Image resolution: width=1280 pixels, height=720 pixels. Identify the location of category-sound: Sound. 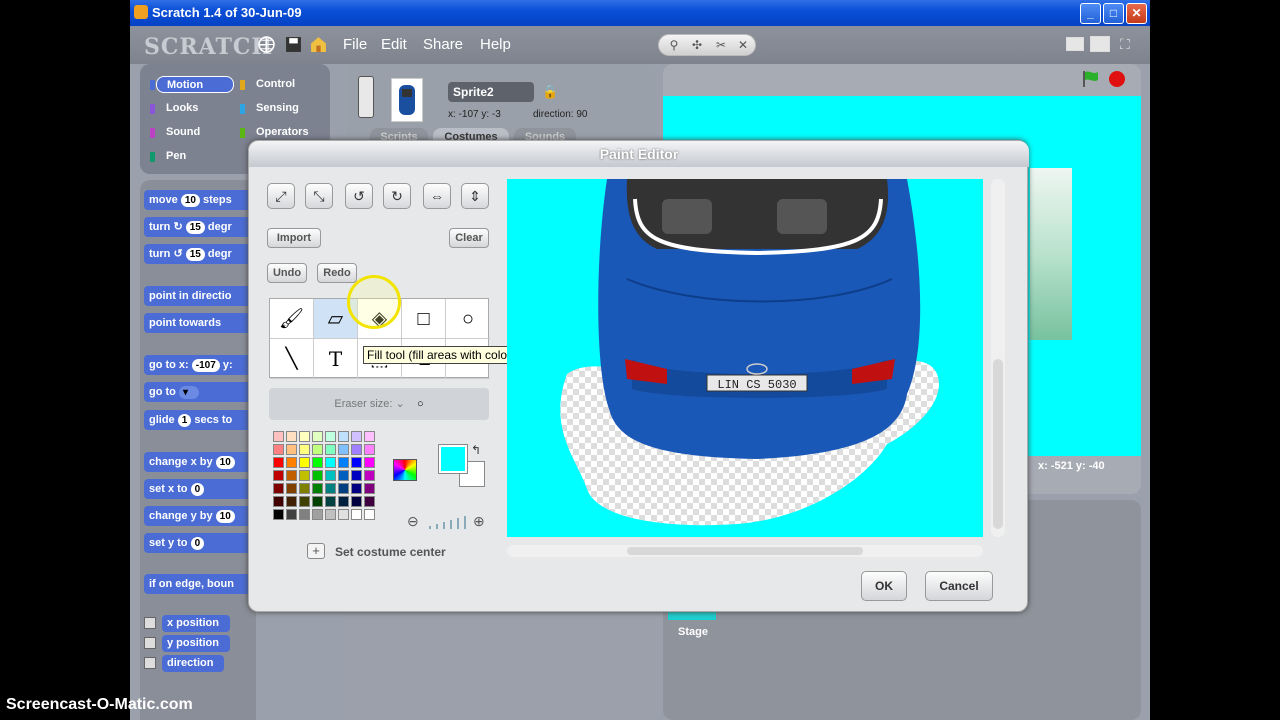
(195, 132).